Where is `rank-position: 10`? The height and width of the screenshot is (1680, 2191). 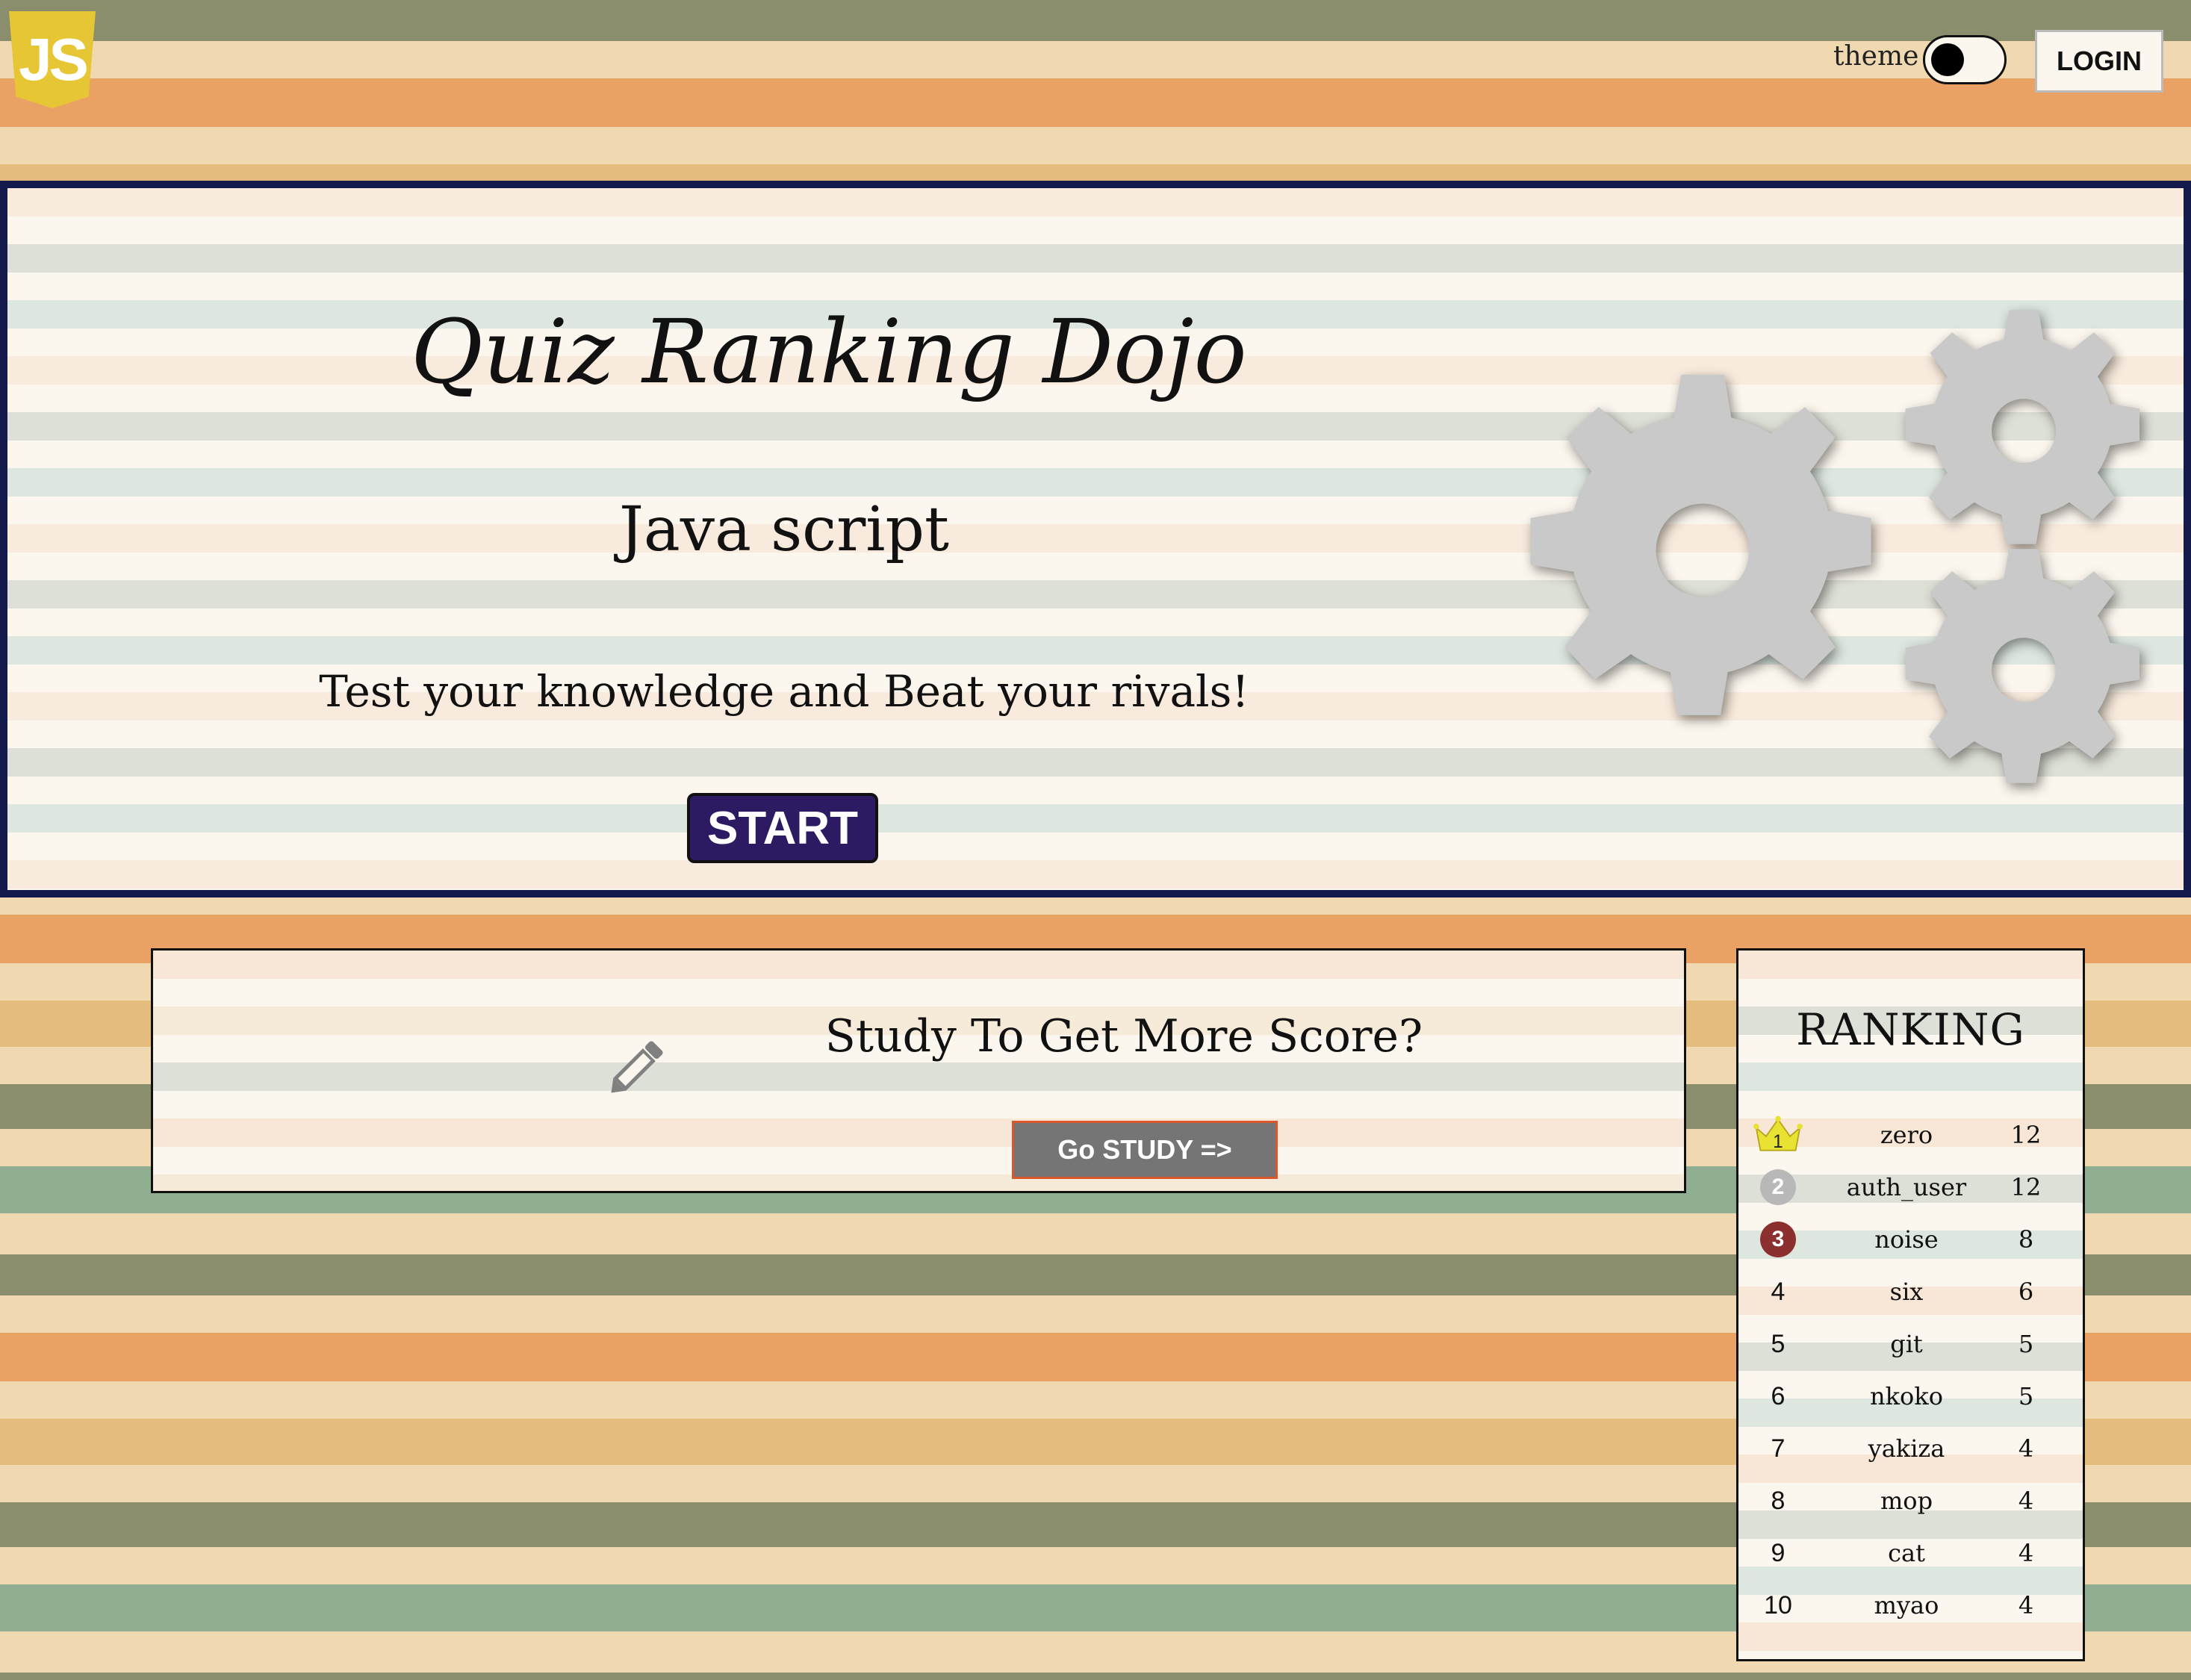 rank-position: 10 is located at coordinates (1778, 1605).